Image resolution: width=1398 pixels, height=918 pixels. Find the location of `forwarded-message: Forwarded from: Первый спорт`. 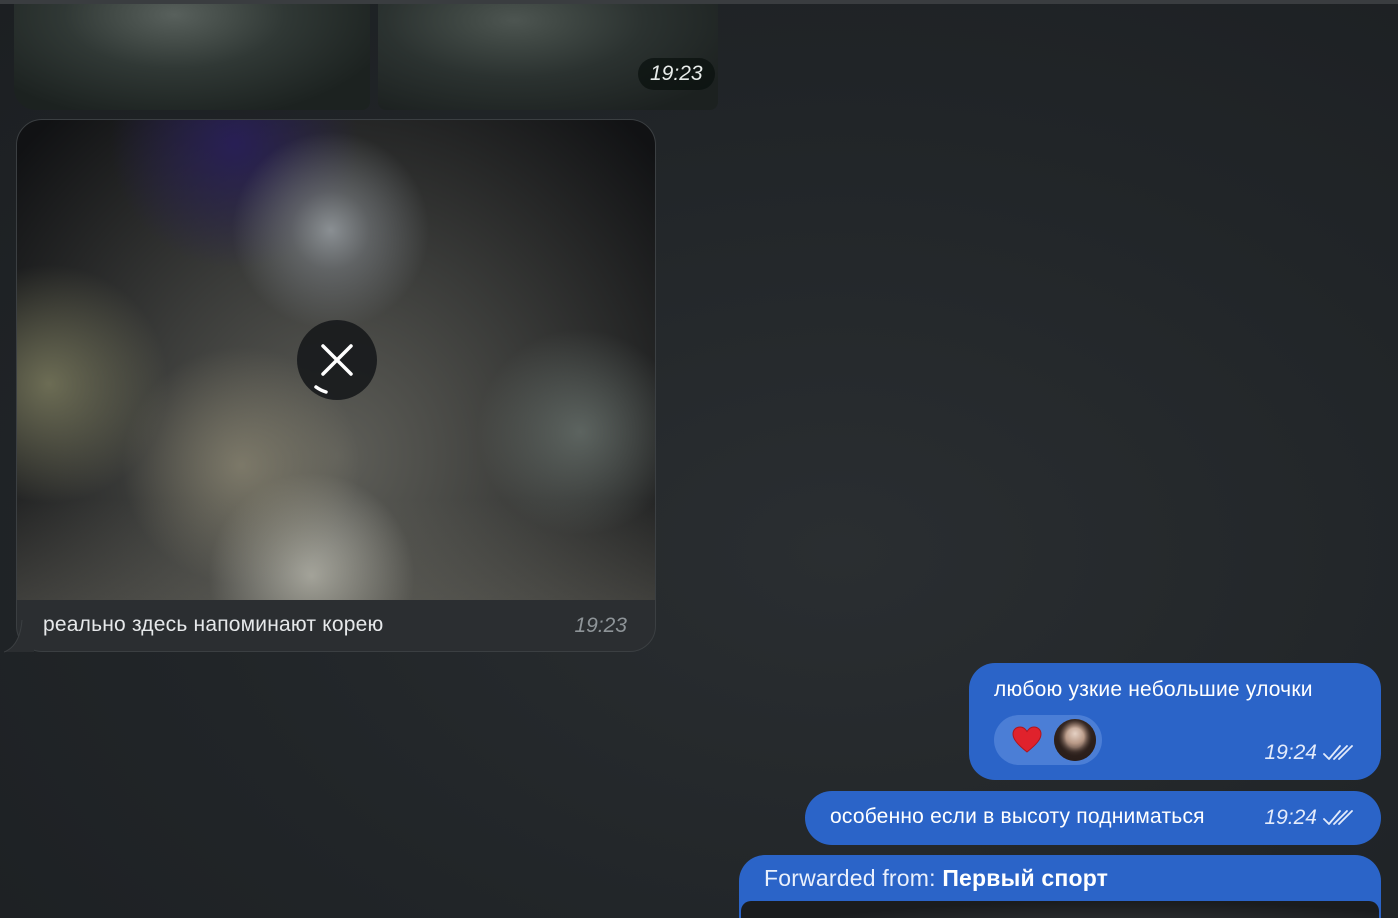

forwarded-message: Forwarded from: Первый спорт is located at coordinates (1060, 886).